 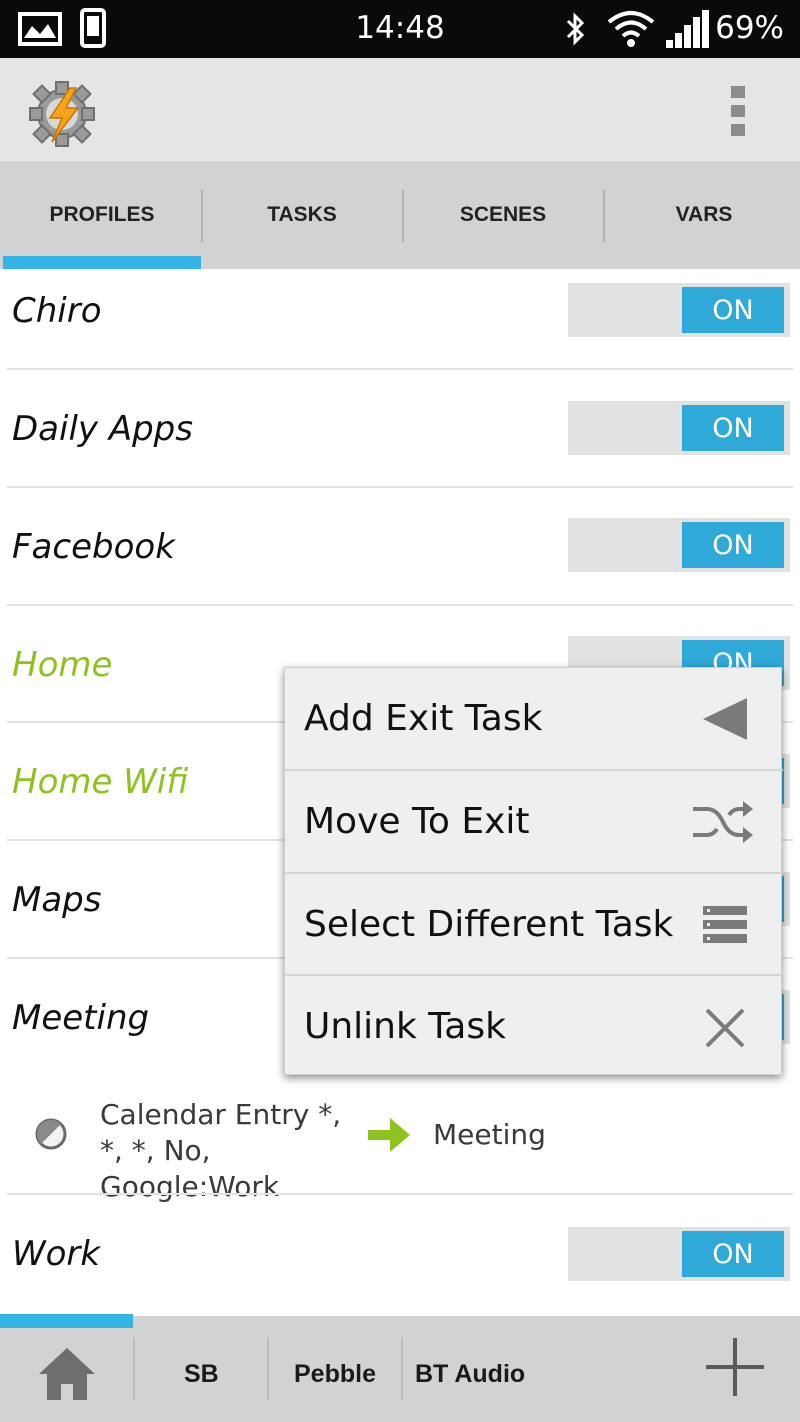 What do you see at coordinates (725, 719) in the screenshot?
I see `triangle-left-icon` at bounding box center [725, 719].